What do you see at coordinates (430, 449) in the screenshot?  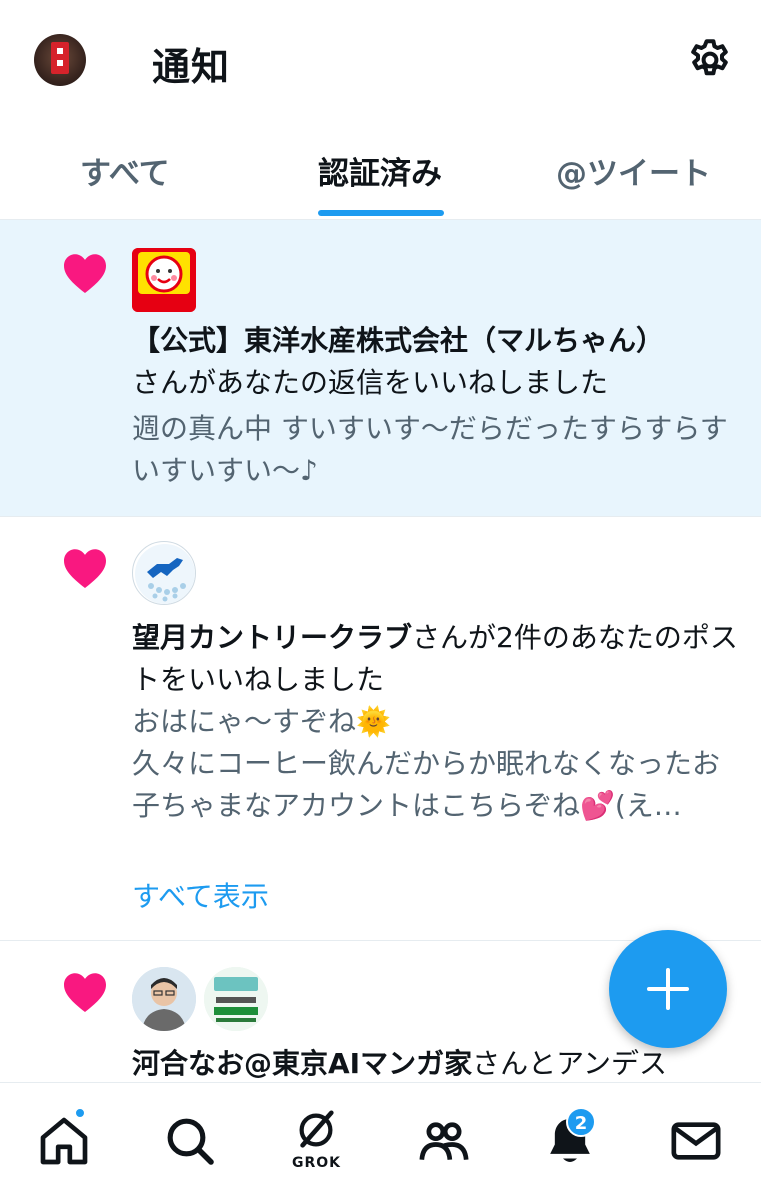 I see `notification-preview: 週の真ん中 すいすいす〜だらだったすらすらすいすいすい〜♪` at bounding box center [430, 449].